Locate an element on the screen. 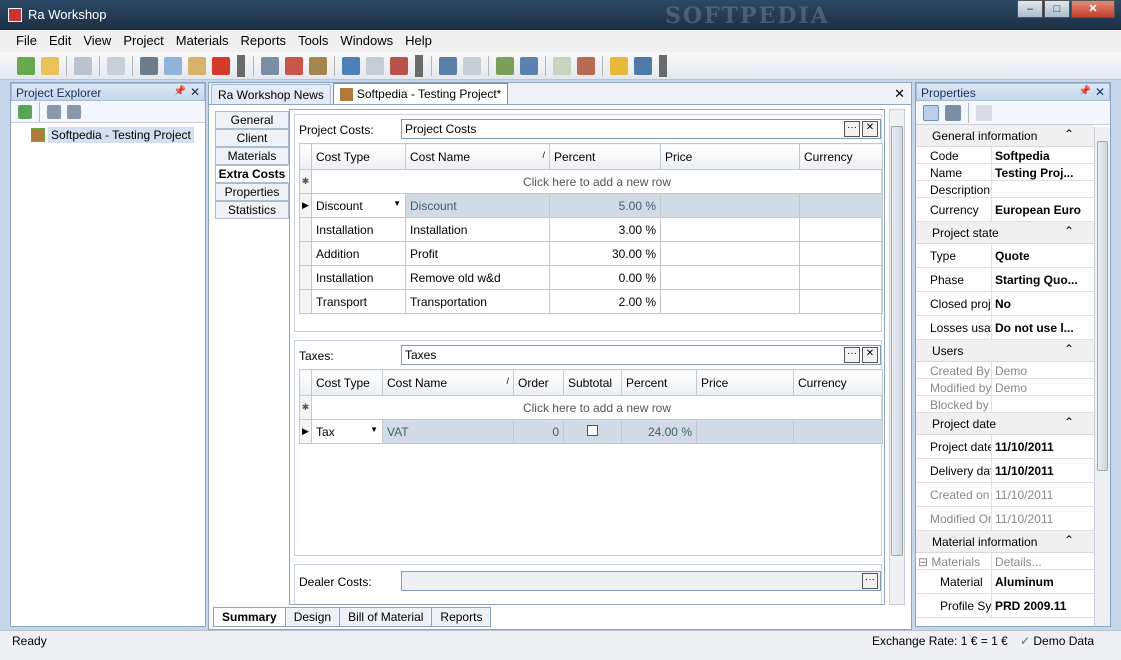  tab-workshop-news: Ra Workshop News is located at coordinates (271, 94).